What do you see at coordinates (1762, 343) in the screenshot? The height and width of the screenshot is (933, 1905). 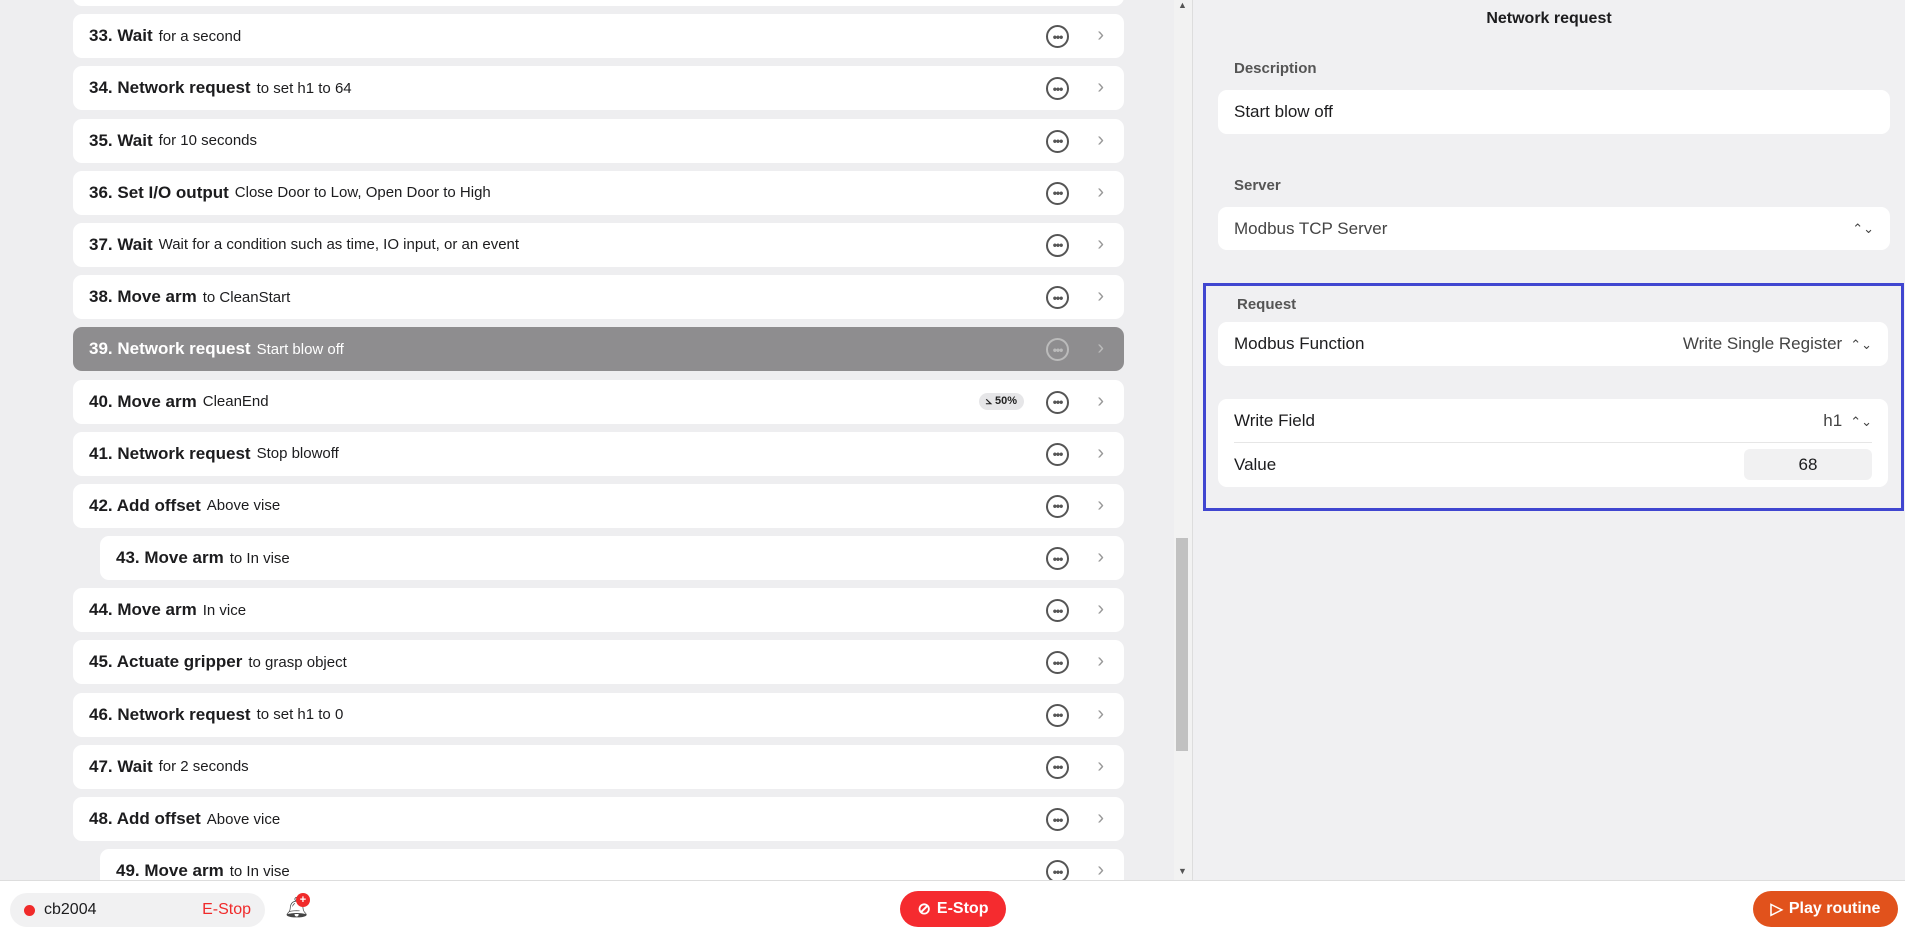 I see `modbus-function-value: Write Single Register` at bounding box center [1762, 343].